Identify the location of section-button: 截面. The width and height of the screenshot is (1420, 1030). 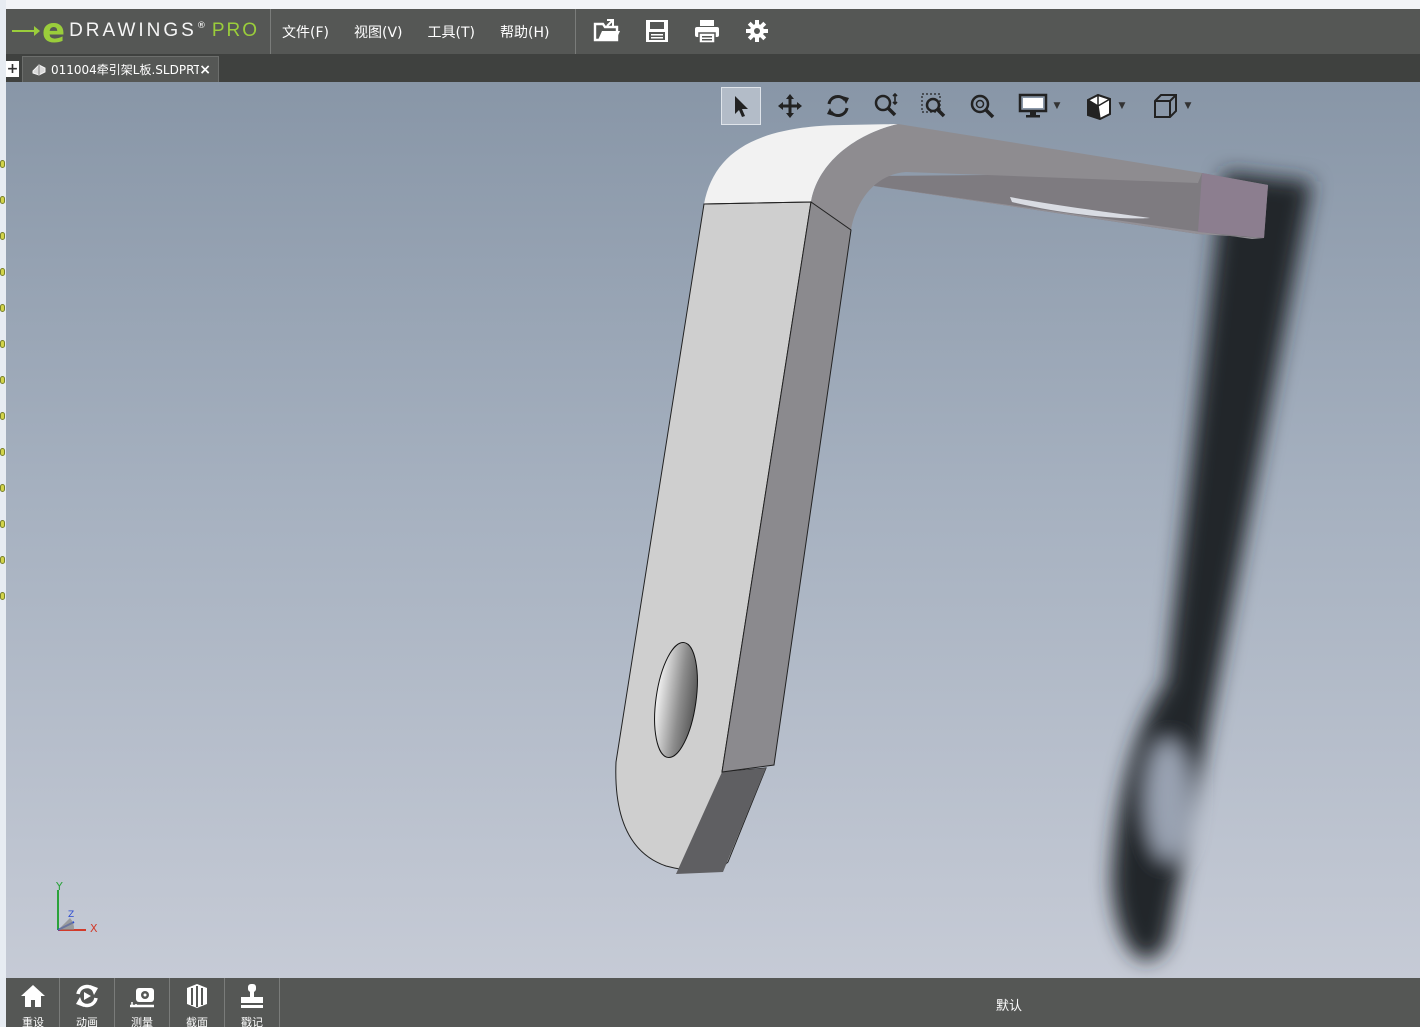
(197, 1003).